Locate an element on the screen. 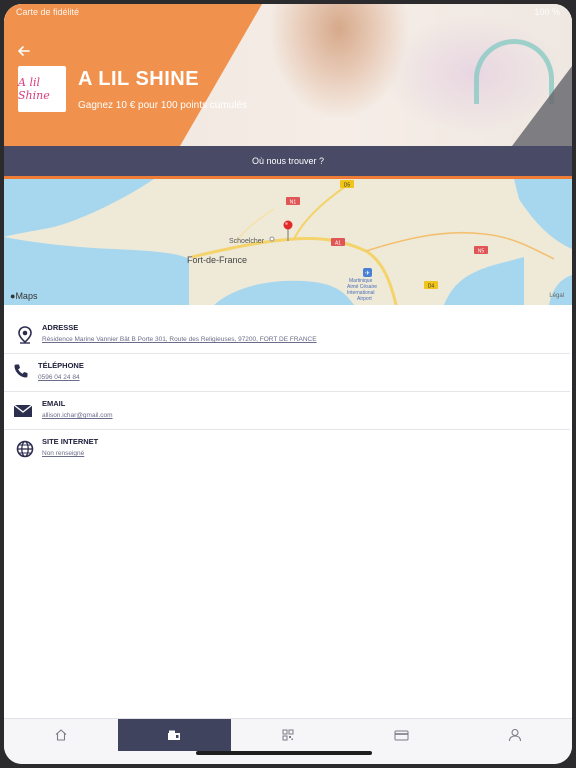 Image resolution: width=576 pixels, height=768 pixels. phone-icon is located at coordinates (21, 371).